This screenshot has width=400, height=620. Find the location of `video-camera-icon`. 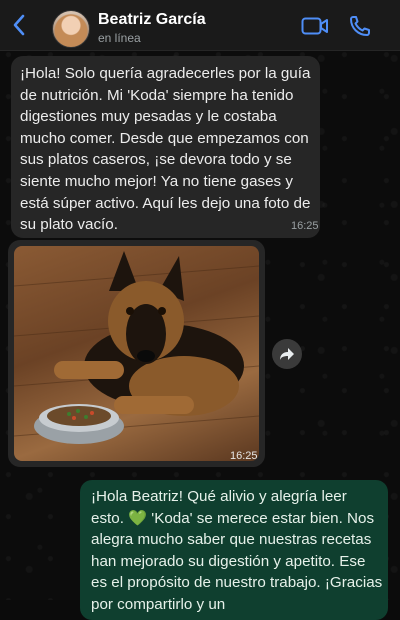

video-camera-icon is located at coordinates (314, 26).